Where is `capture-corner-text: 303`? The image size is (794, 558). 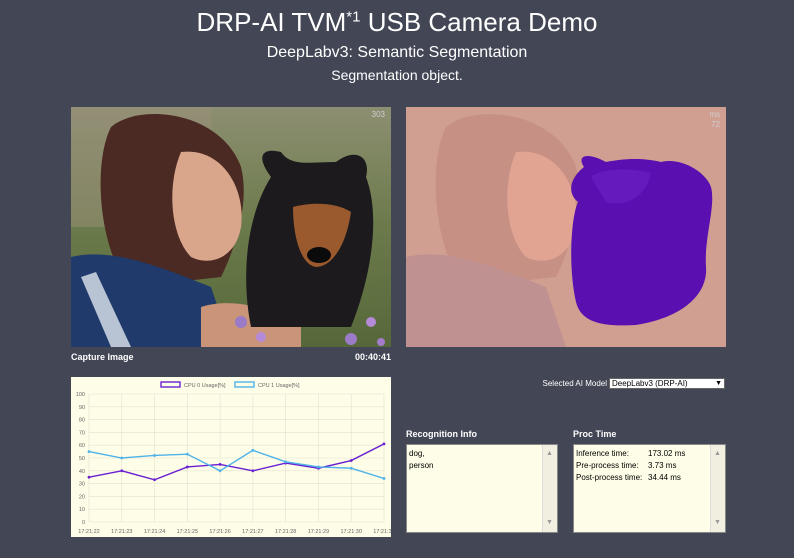 capture-corner-text: 303 is located at coordinates (378, 114).